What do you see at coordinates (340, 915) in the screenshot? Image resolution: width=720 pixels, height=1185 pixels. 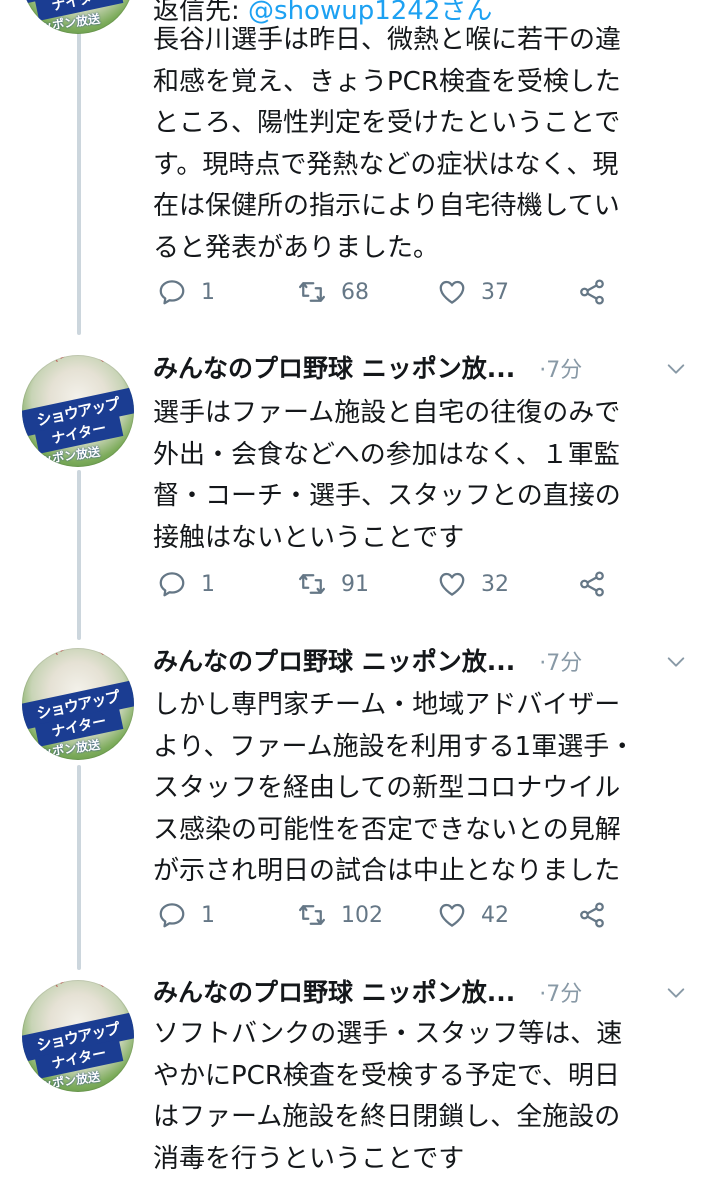 I see `retweet-button: 102` at bounding box center [340, 915].